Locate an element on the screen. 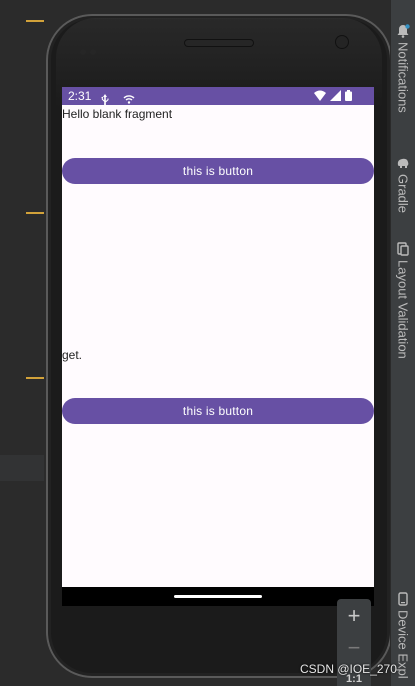 This screenshot has width=415, height=686. status-time: 2:31 is located at coordinates (80, 96).